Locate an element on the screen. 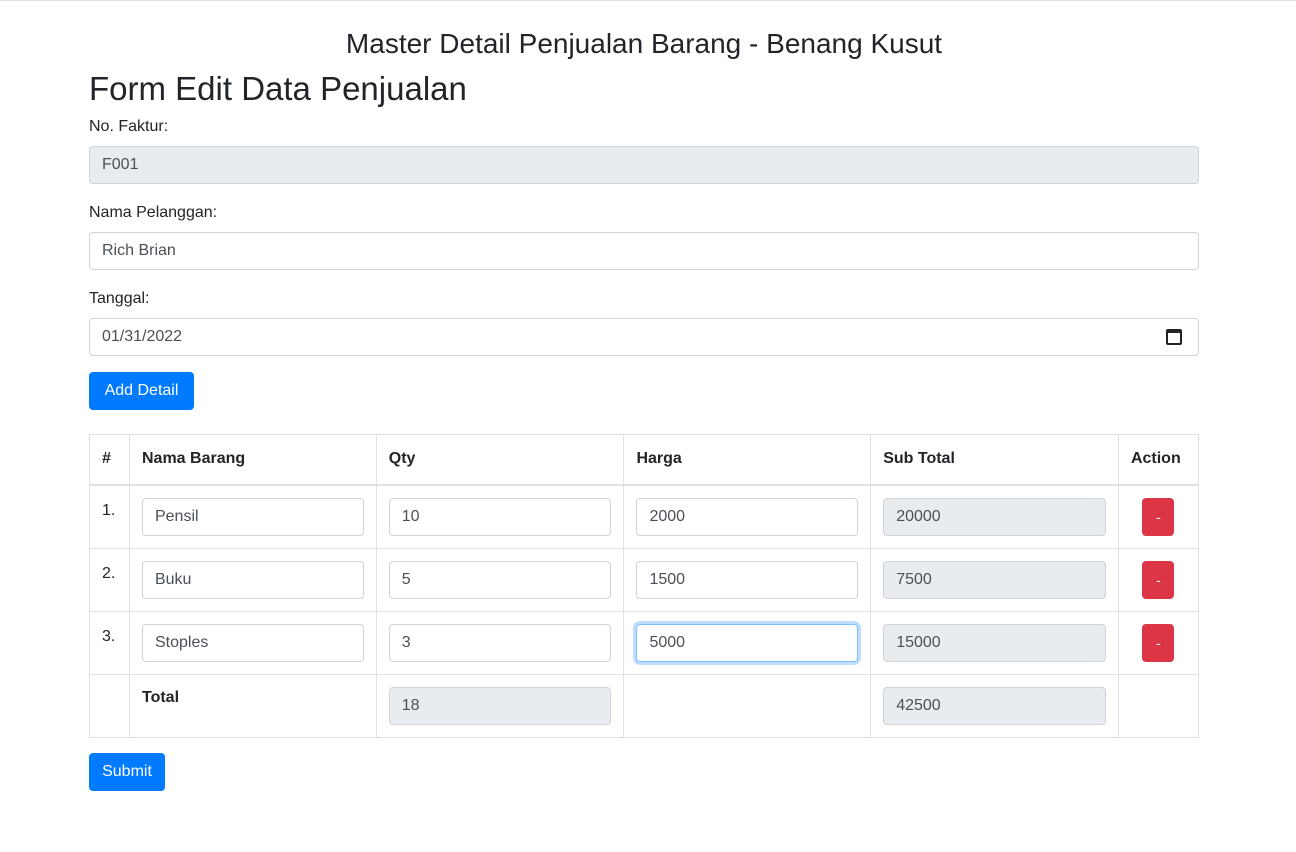 The height and width of the screenshot is (852, 1296). harga-input: 2000 is located at coordinates (747, 516).